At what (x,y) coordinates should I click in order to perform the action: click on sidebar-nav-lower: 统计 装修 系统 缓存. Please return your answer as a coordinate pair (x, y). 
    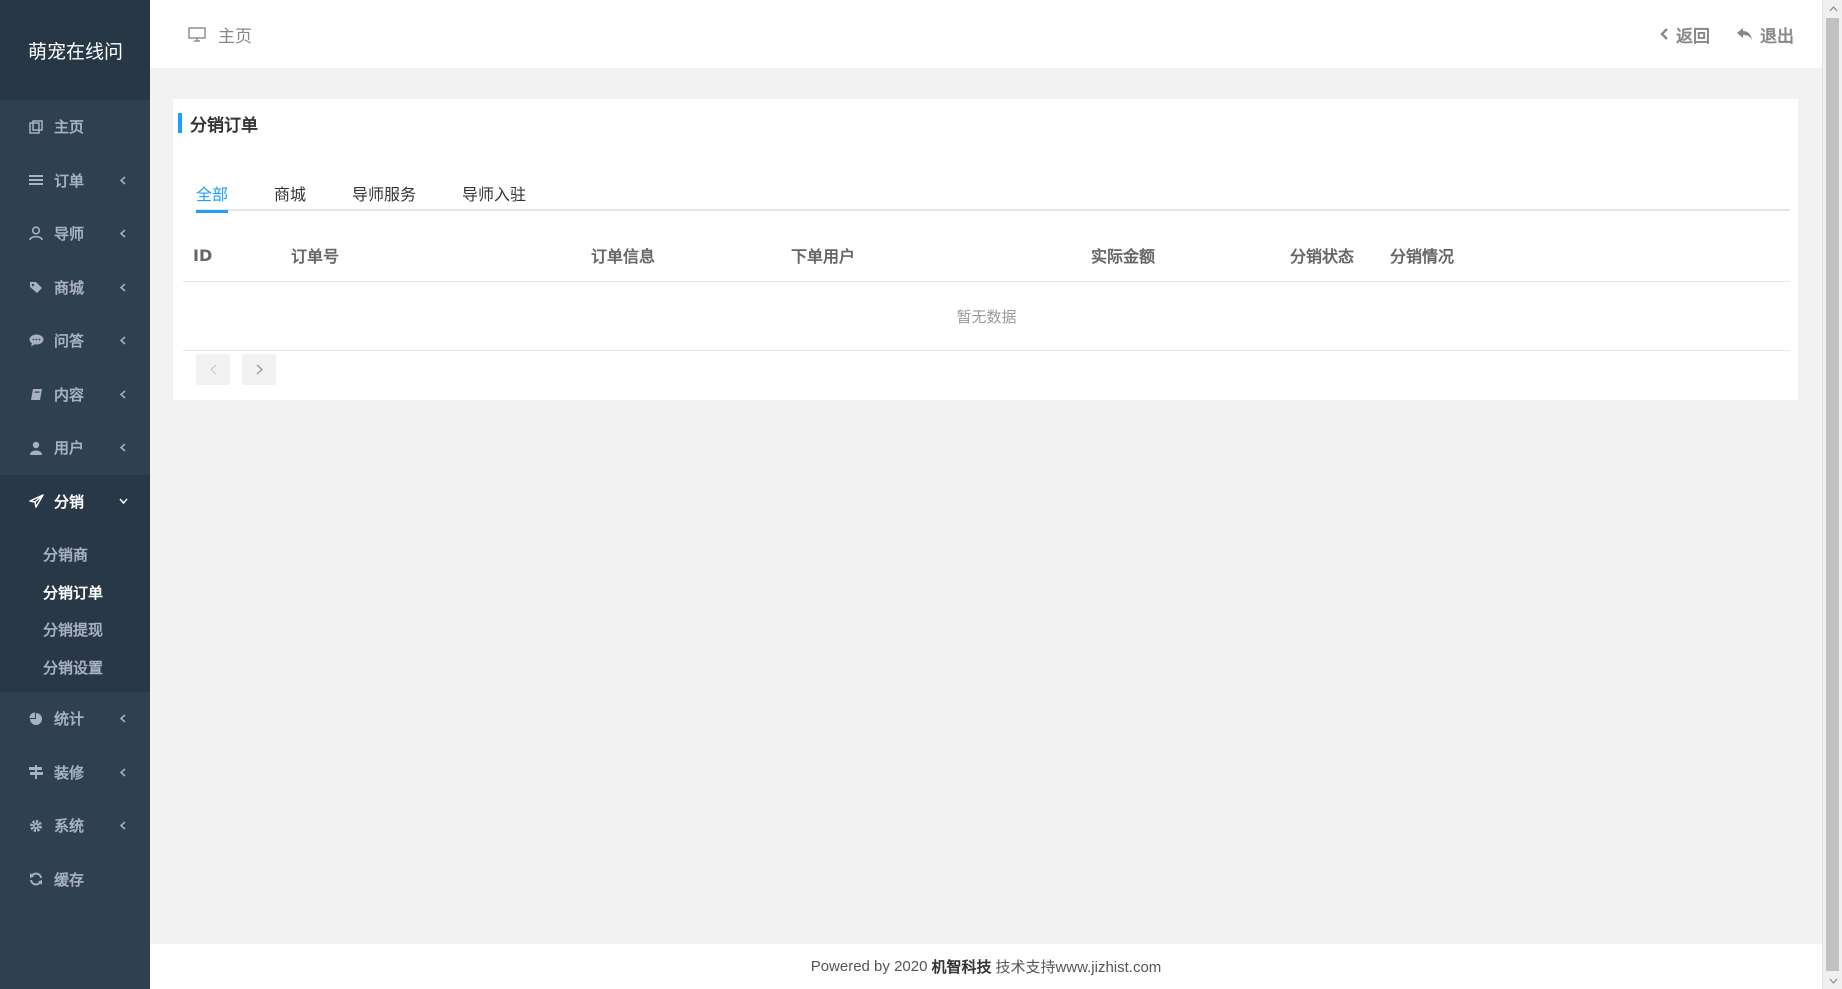
    Looking at the image, I should click on (75, 799).